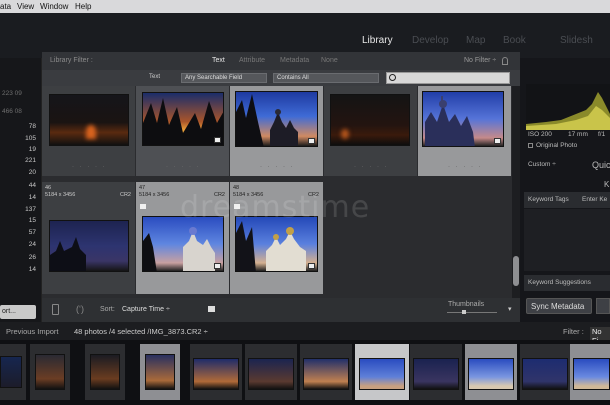  What do you see at coordinates (559, 282) in the screenshot?
I see `keyword-suggestions-label: Keyword Suggestions` at bounding box center [559, 282].